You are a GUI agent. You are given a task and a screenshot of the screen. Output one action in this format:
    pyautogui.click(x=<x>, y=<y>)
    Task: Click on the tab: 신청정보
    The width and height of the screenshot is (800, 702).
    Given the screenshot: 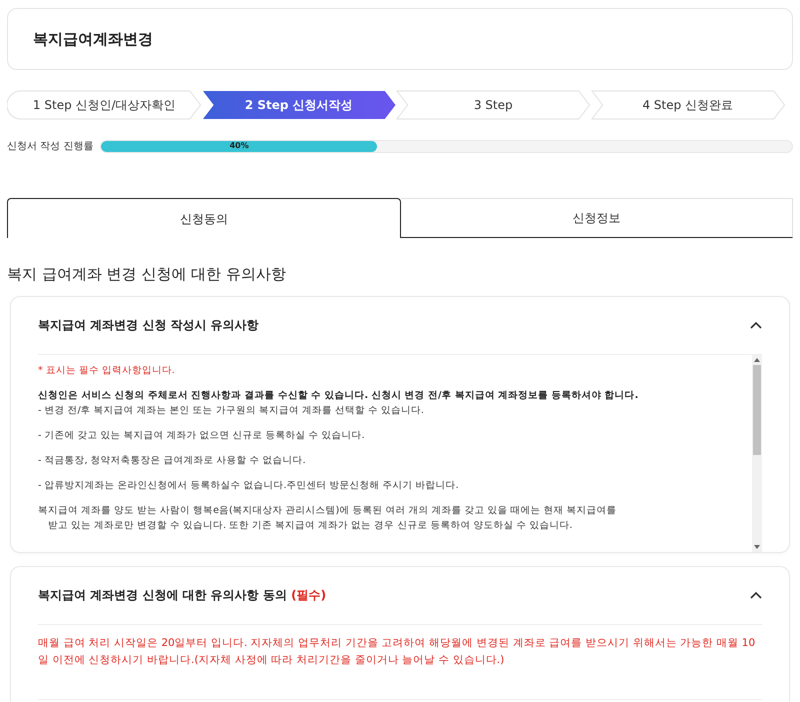 What is the action you would take?
    pyautogui.click(x=596, y=218)
    